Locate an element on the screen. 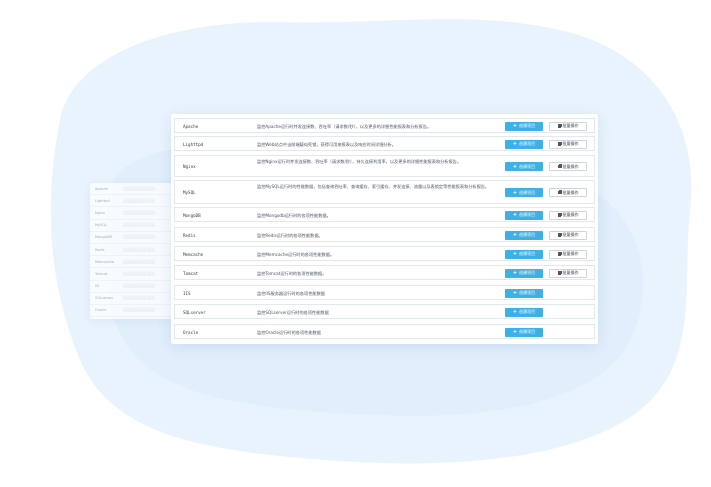  background-list-item: IIS ░░░░░░░░░░░░ is located at coordinates (131, 287).